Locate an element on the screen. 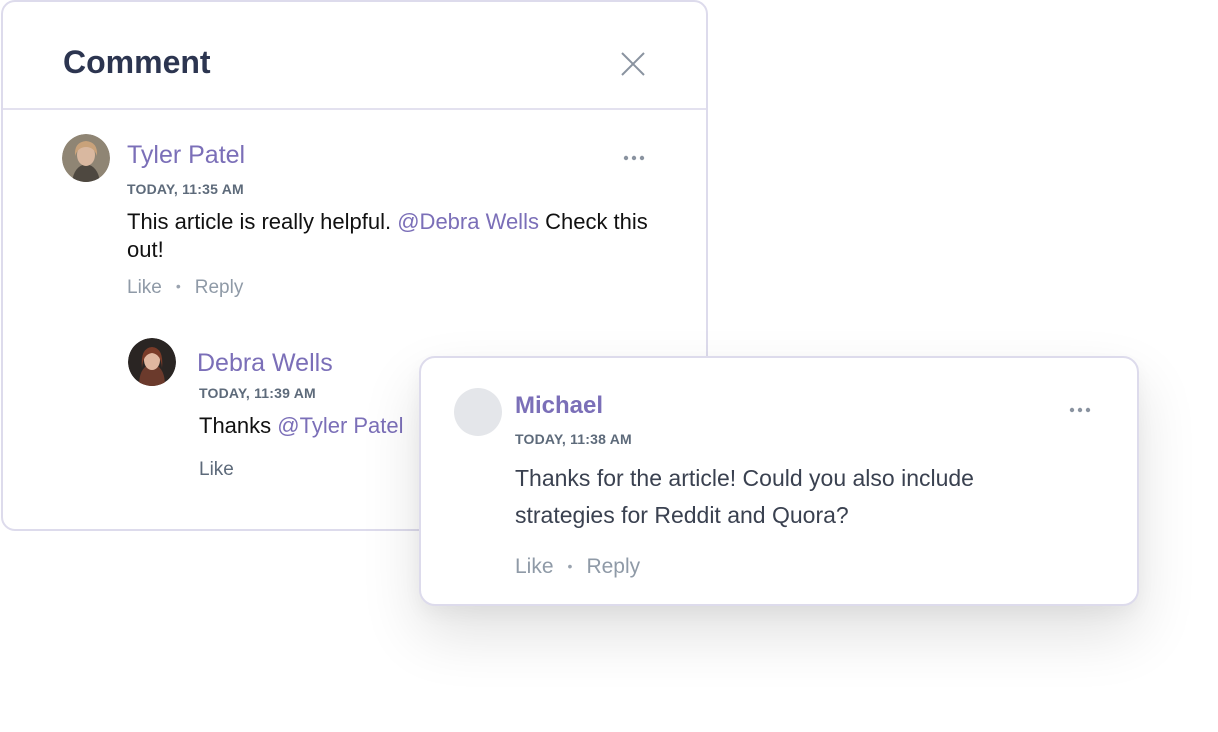 The width and height of the screenshot is (1218, 732). comment-timestamp: TODAY, 11:35 AM is located at coordinates (185, 189).